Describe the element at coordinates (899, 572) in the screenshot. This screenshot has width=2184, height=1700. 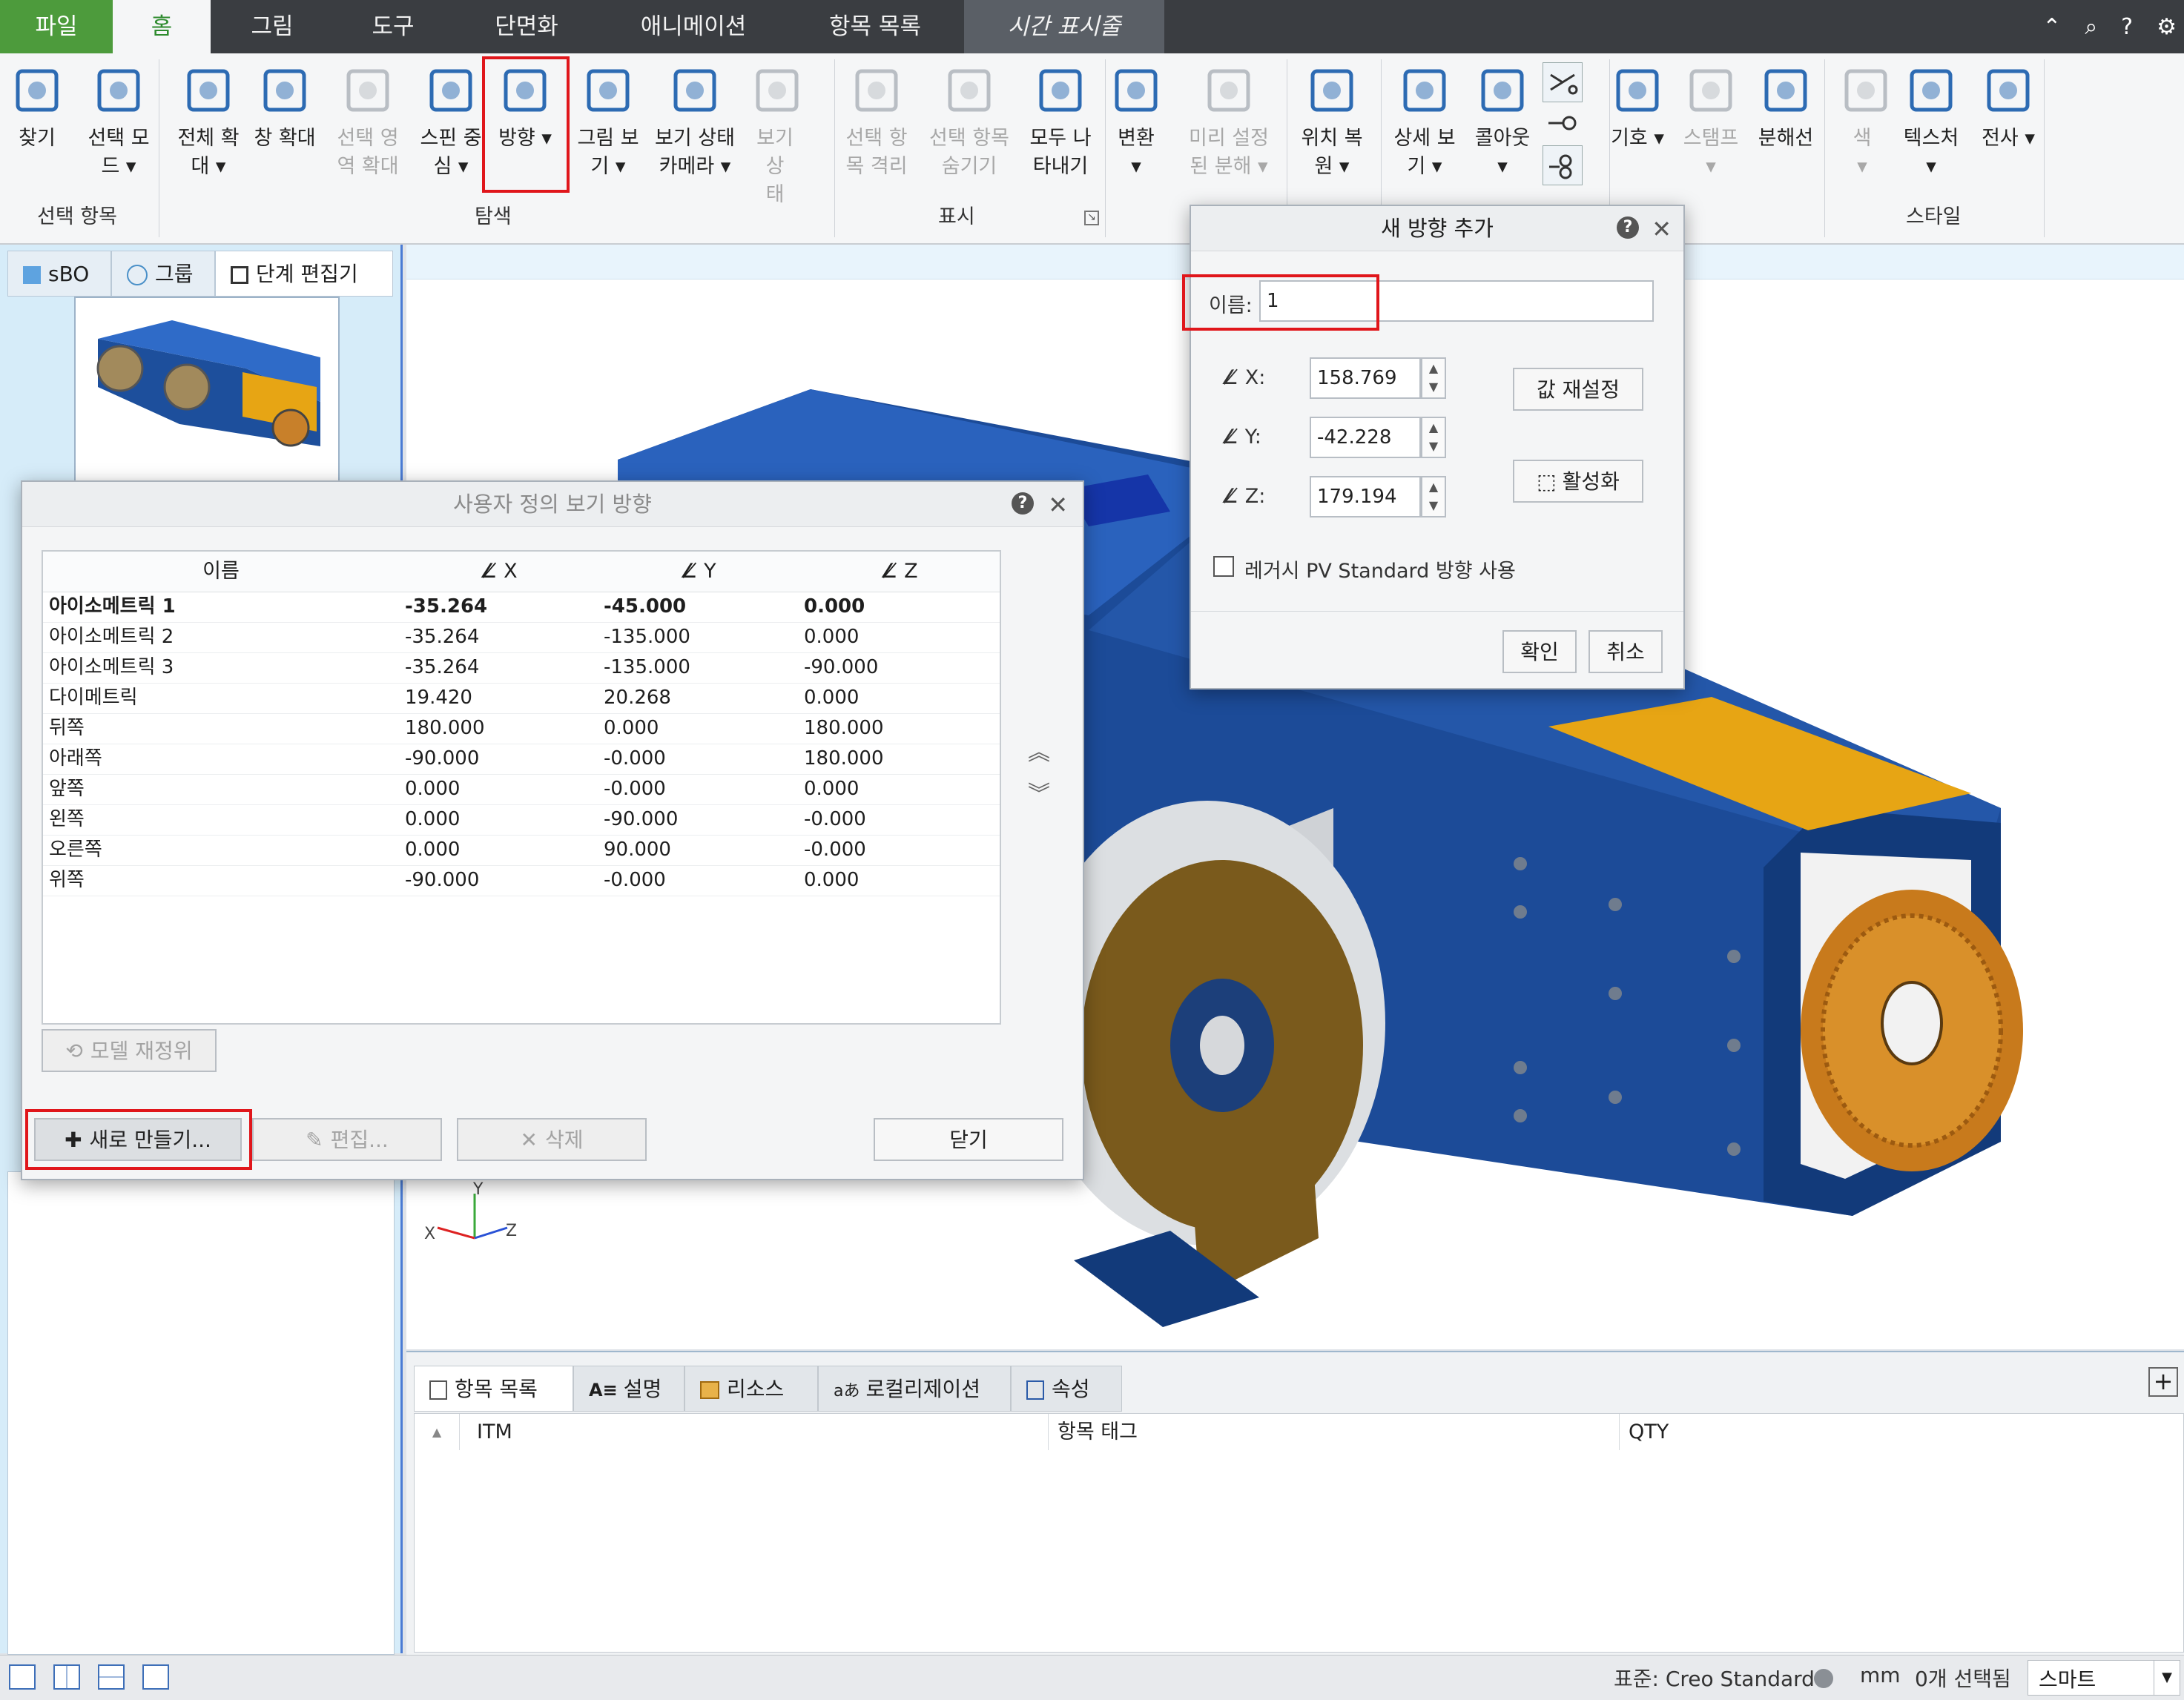
I see `column-z: ∠̸ Z` at that location.